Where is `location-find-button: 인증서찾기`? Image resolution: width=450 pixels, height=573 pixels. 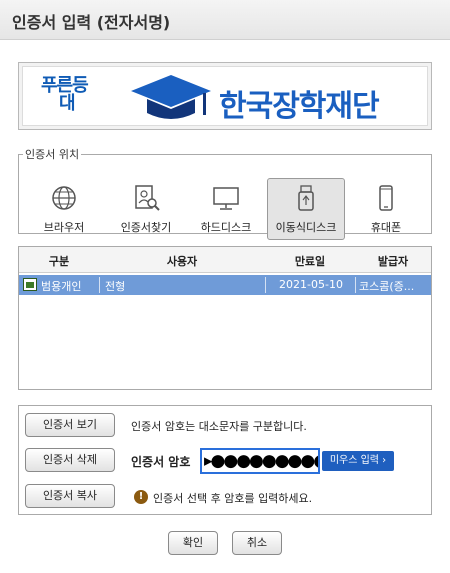
location-find-button: 인증서찾기 is located at coordinates (146, 209).